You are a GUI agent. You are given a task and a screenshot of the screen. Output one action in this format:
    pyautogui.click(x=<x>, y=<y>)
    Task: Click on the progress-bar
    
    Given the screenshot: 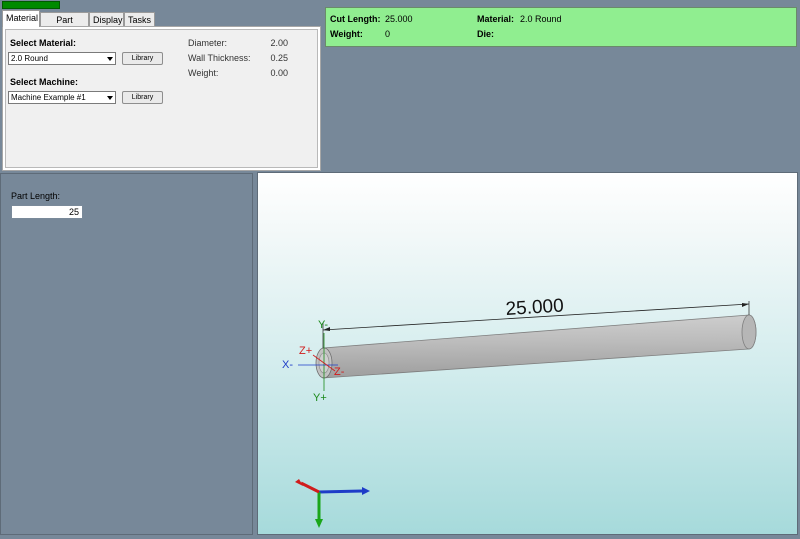 What is the action you would take?
    pyautogui.click(x=31, y=5)
    